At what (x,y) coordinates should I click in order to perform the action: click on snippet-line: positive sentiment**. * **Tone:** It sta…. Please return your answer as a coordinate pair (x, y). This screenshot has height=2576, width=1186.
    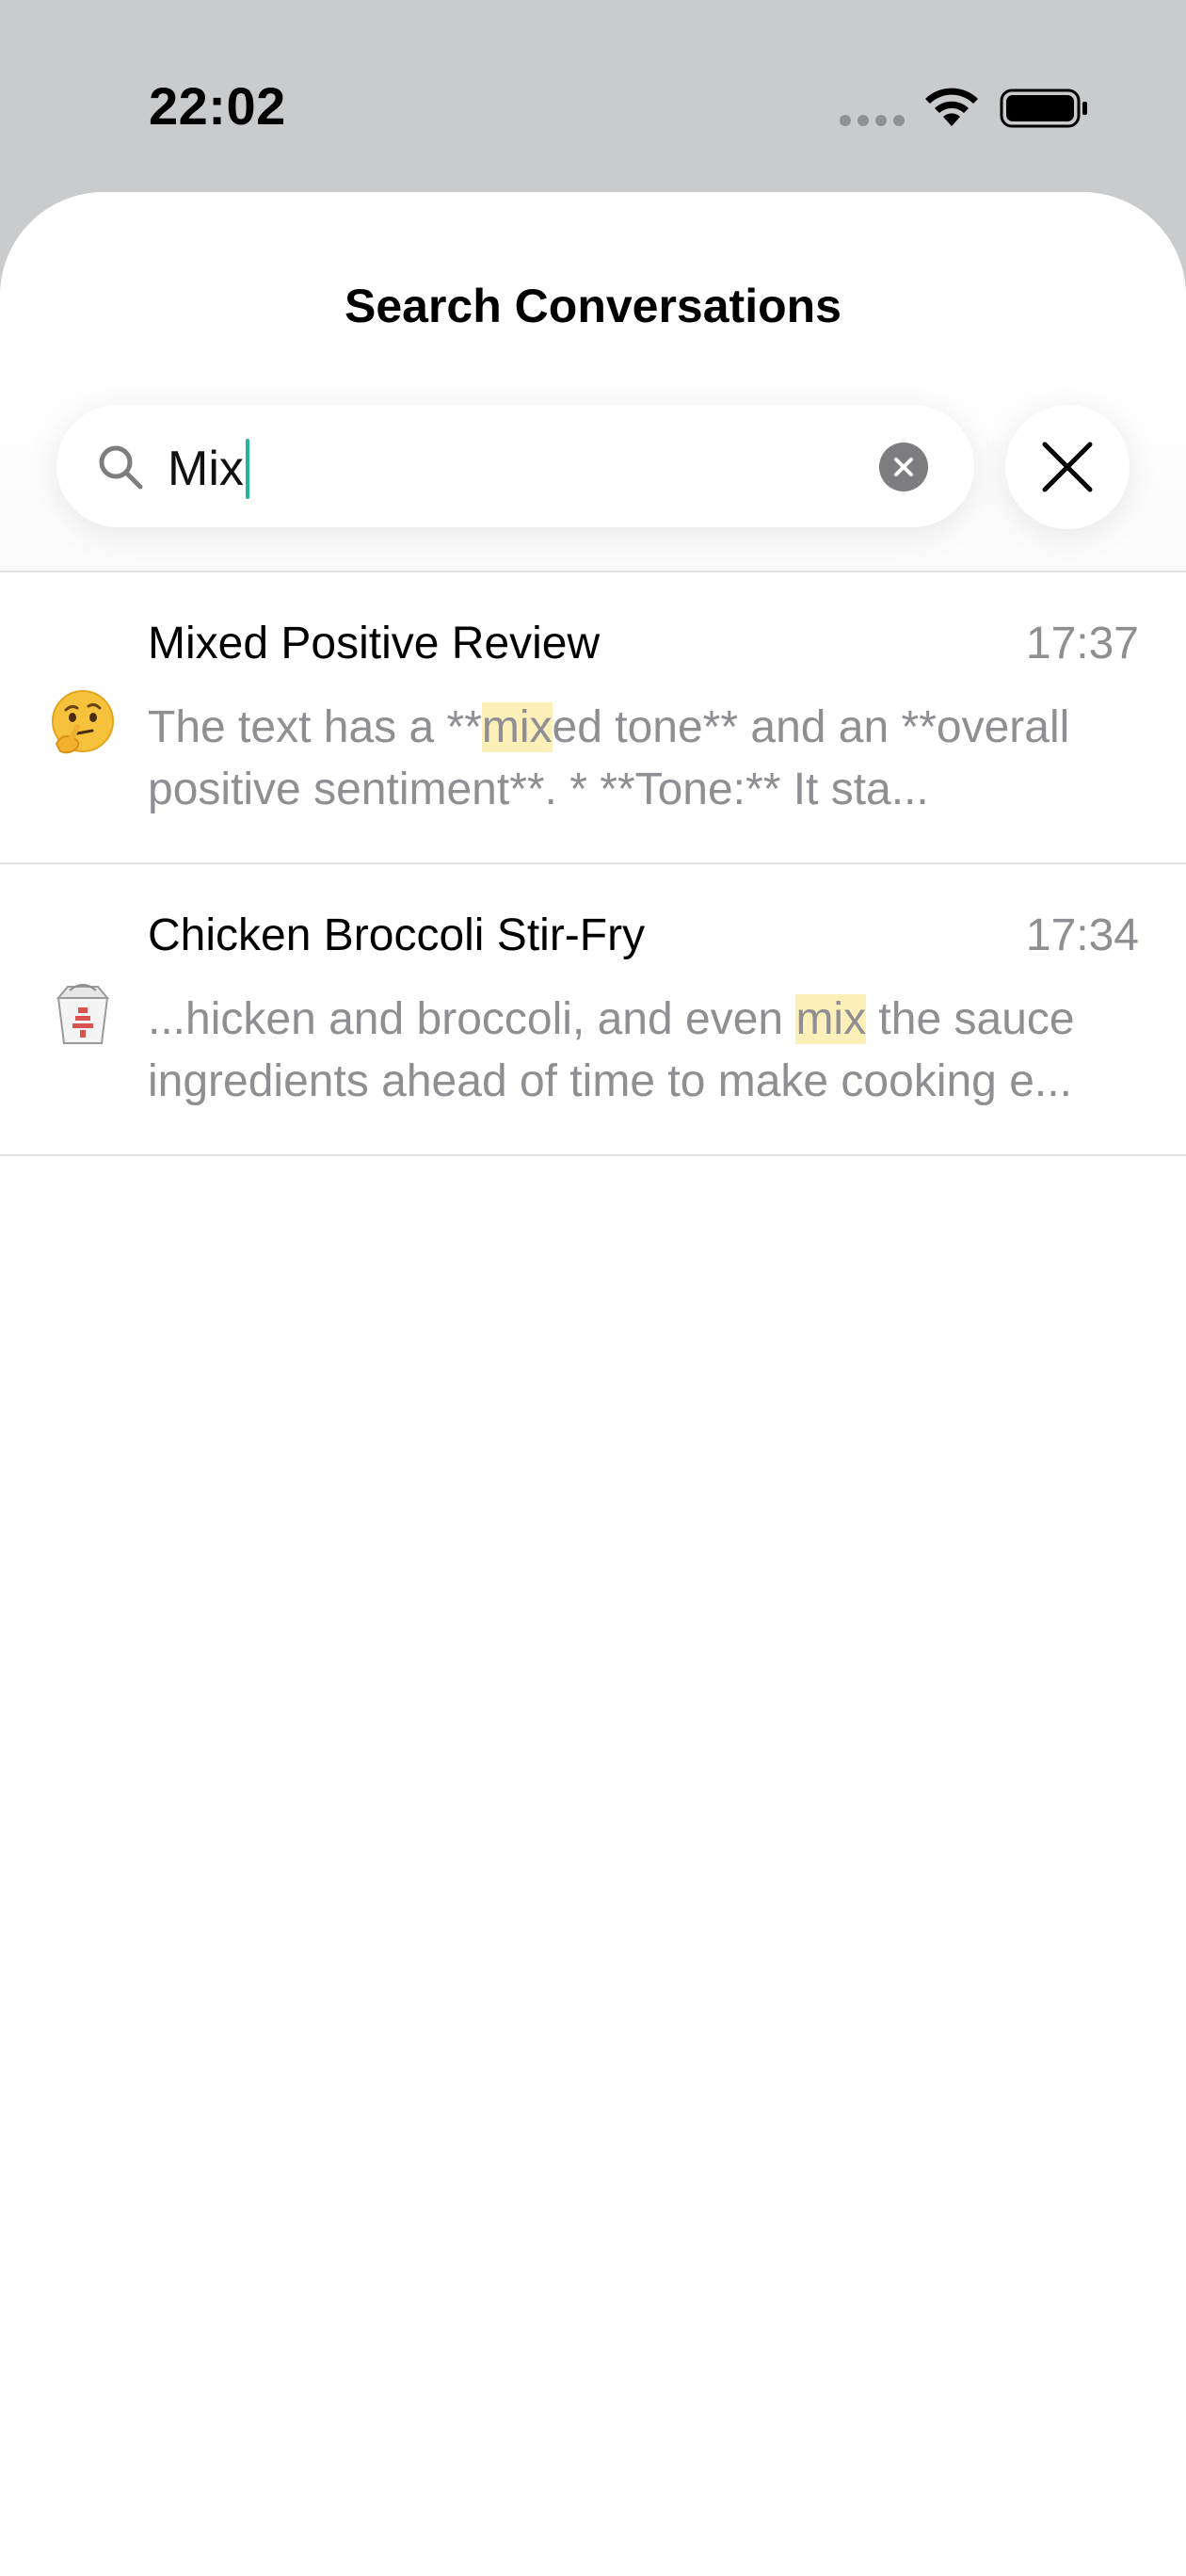
    Looking at the image, I should click on (538, 789).